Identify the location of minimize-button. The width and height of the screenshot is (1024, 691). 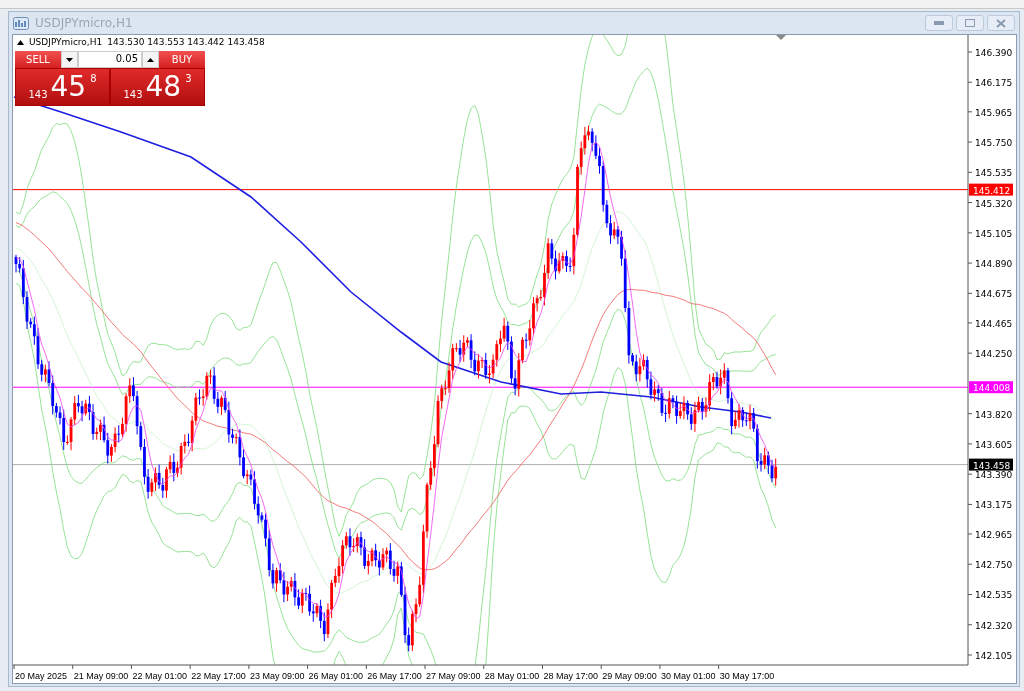
(939, 23).